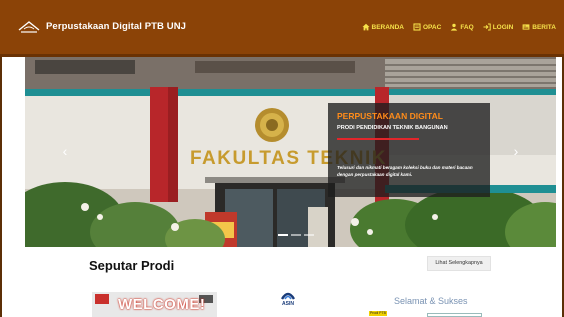 The image size is (564, 317). What do you see at coordinates (467, 27) in the screenshot?
I see `nav-faq-label: FAQ` at bounding box center [467, 27].